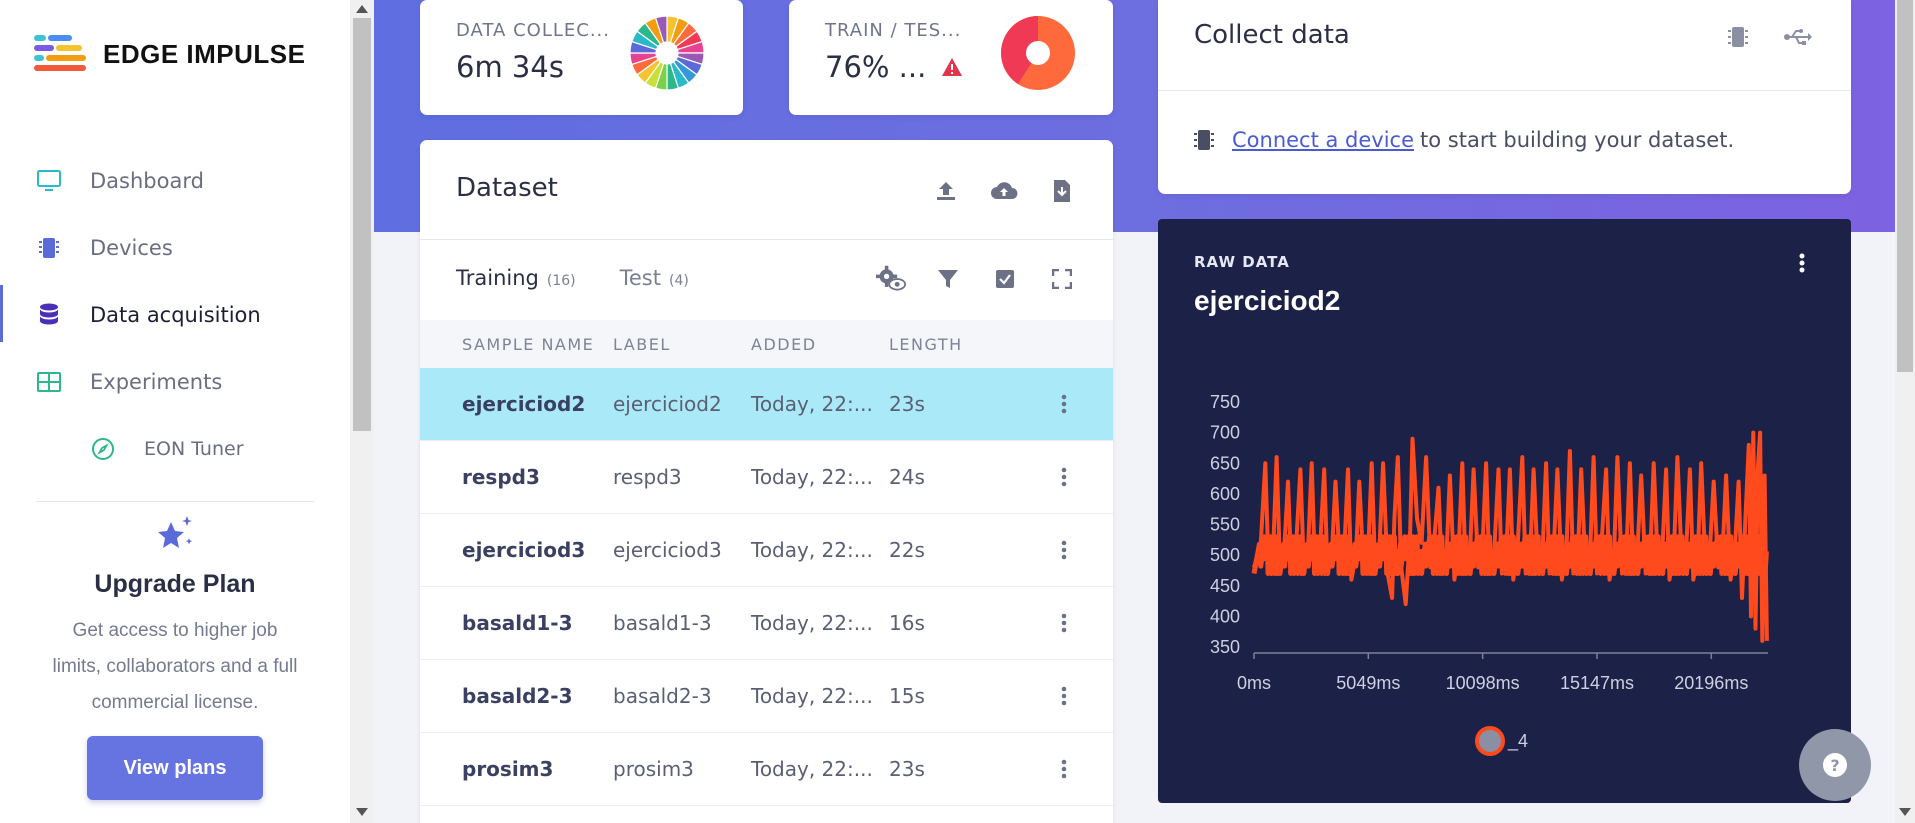  What do you see at coordinates (1225, 616) in the screenshot?
I see `y-tick-label: 400` at bounding box center [1225, 616].